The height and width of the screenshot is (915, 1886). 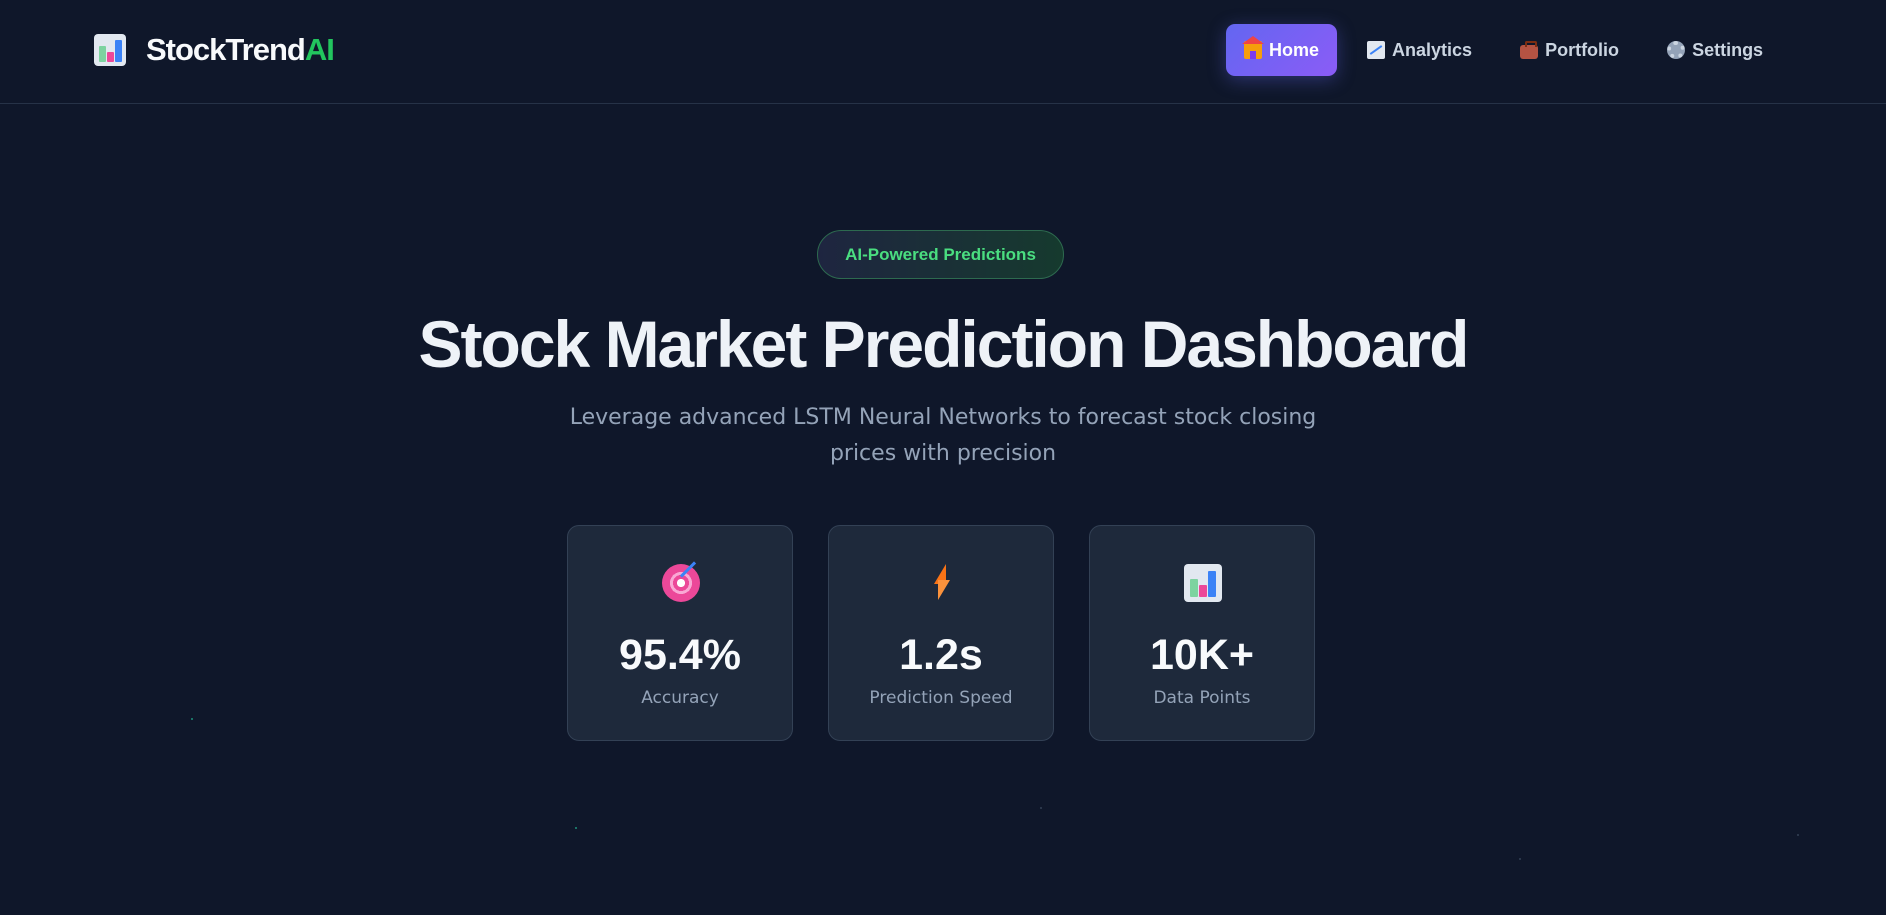 I want to click on nav-item-analytics: Analytics, so click(x=1419, y=50).